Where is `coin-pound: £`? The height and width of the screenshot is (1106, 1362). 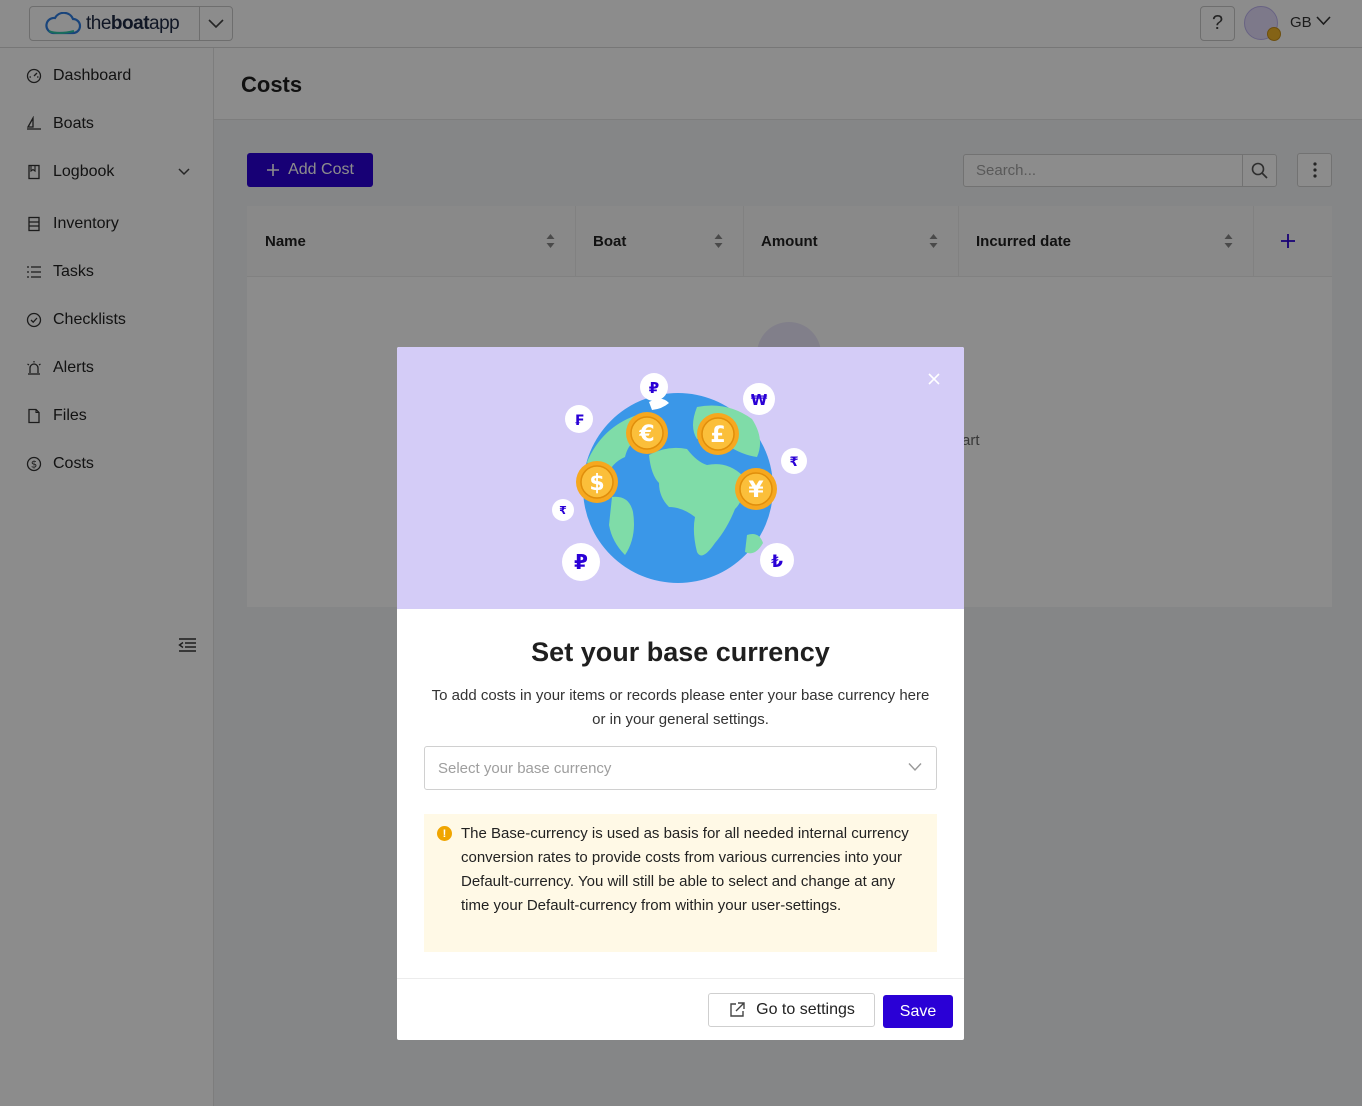 coin-pound: £ is located at coordinates (718, 434).